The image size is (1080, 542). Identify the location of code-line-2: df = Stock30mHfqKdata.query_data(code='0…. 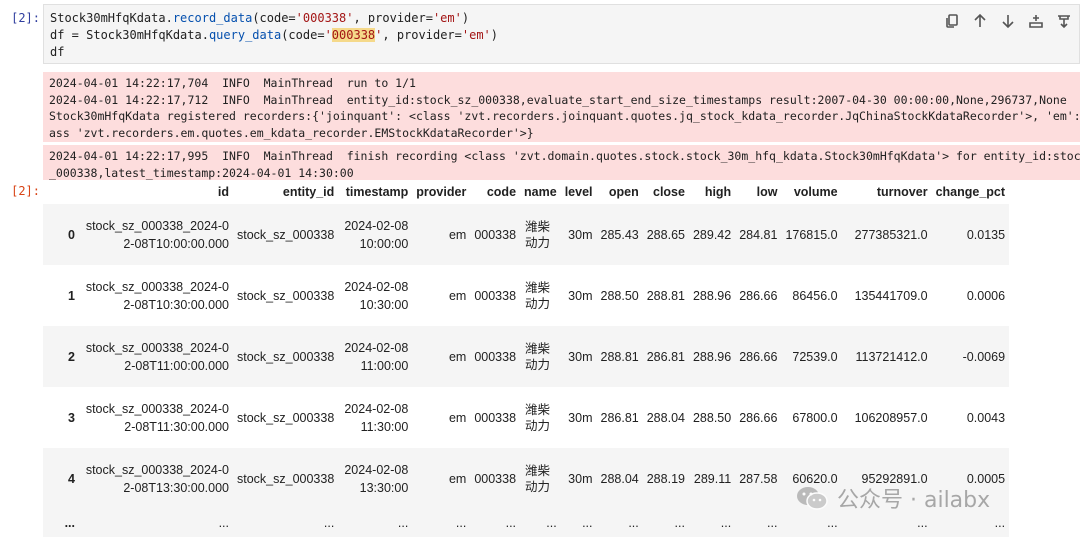
(274, 35).